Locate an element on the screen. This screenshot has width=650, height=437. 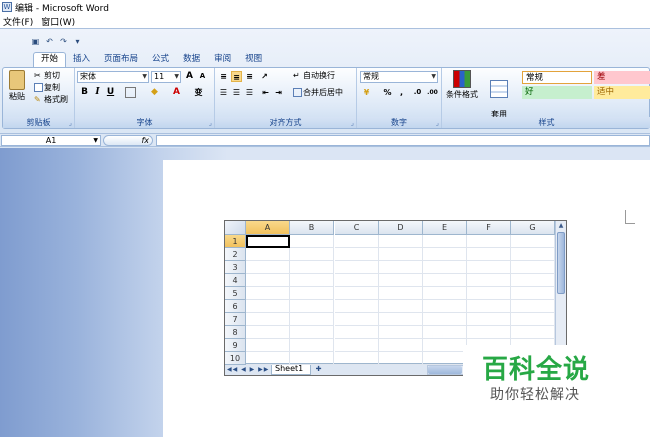
customize-toolbar-icon: ▾ is located at coordinates (77, 42).